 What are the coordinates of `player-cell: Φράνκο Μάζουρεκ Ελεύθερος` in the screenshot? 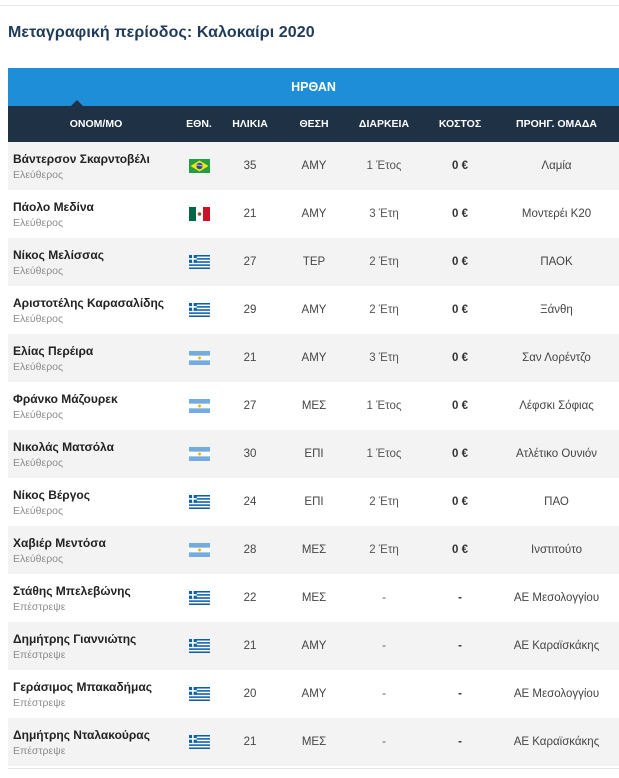 It's located at (96, 406).